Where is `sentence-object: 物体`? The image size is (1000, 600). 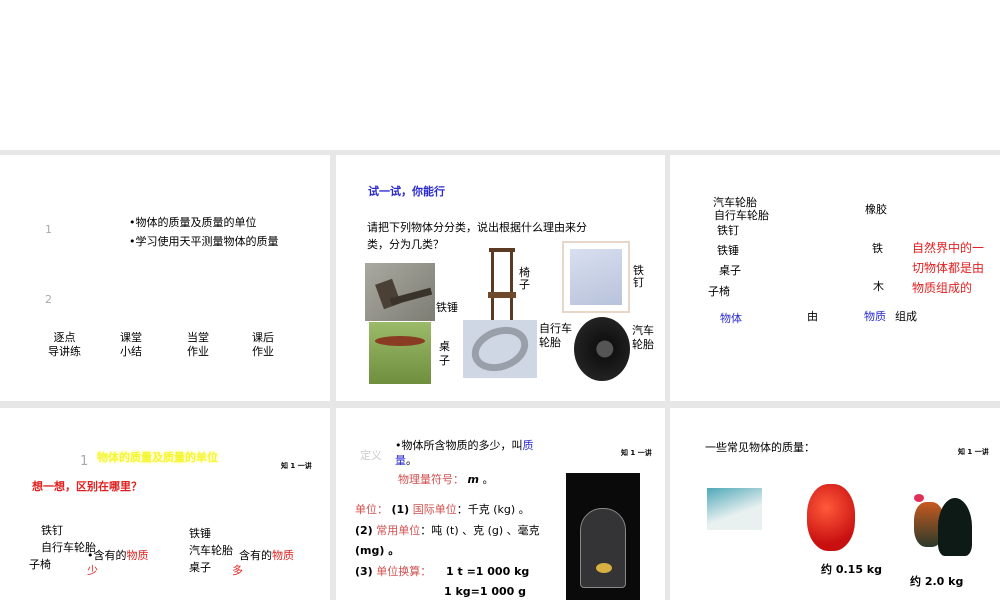
sentence-object: 物体 is located at coordinates (731, 318).